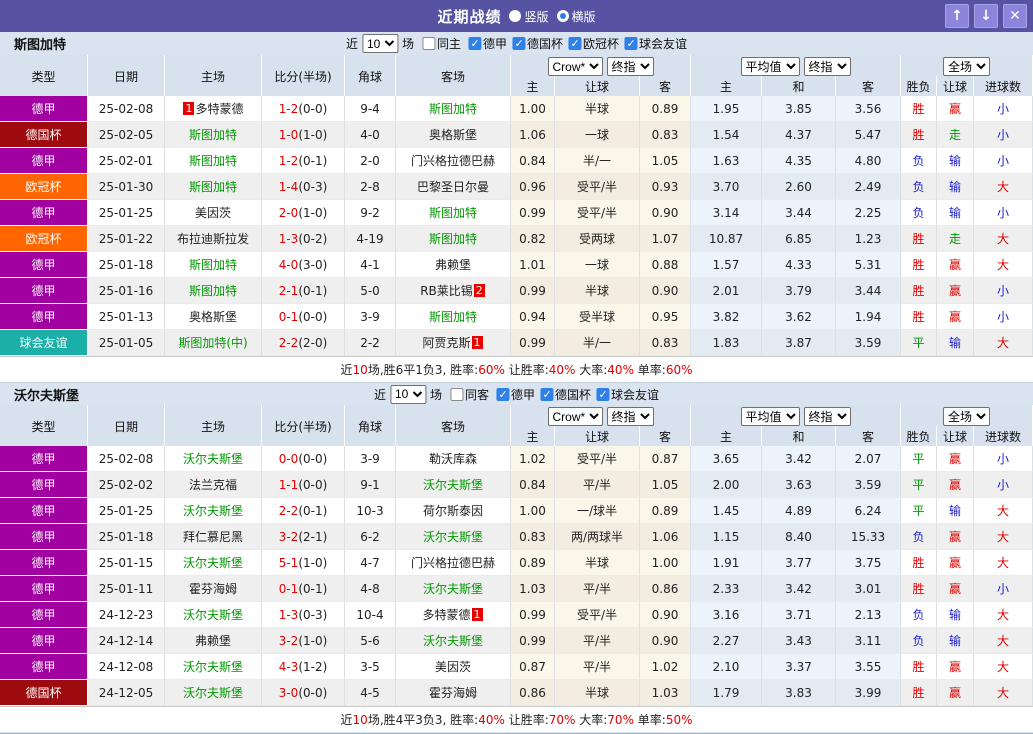  Describe the element at coordinates (476, 394) in the screenshot. I see `same-venue-label: 同客` at that location.